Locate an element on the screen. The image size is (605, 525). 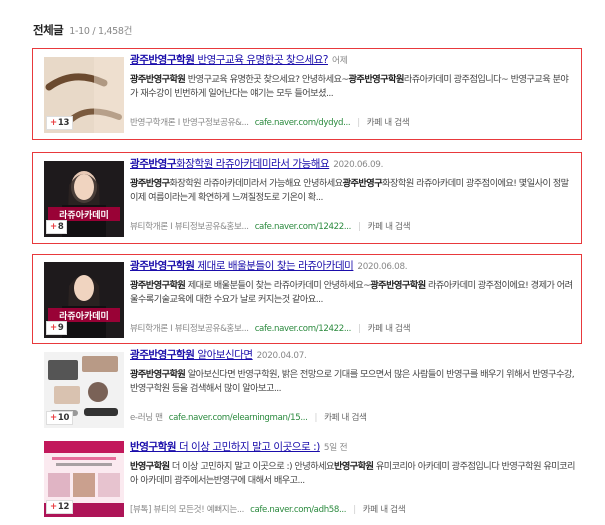
result-title-link: 광주반영구화장학원 라쥬아카데미라서 가능해요 is located at coordinates (230, 164).